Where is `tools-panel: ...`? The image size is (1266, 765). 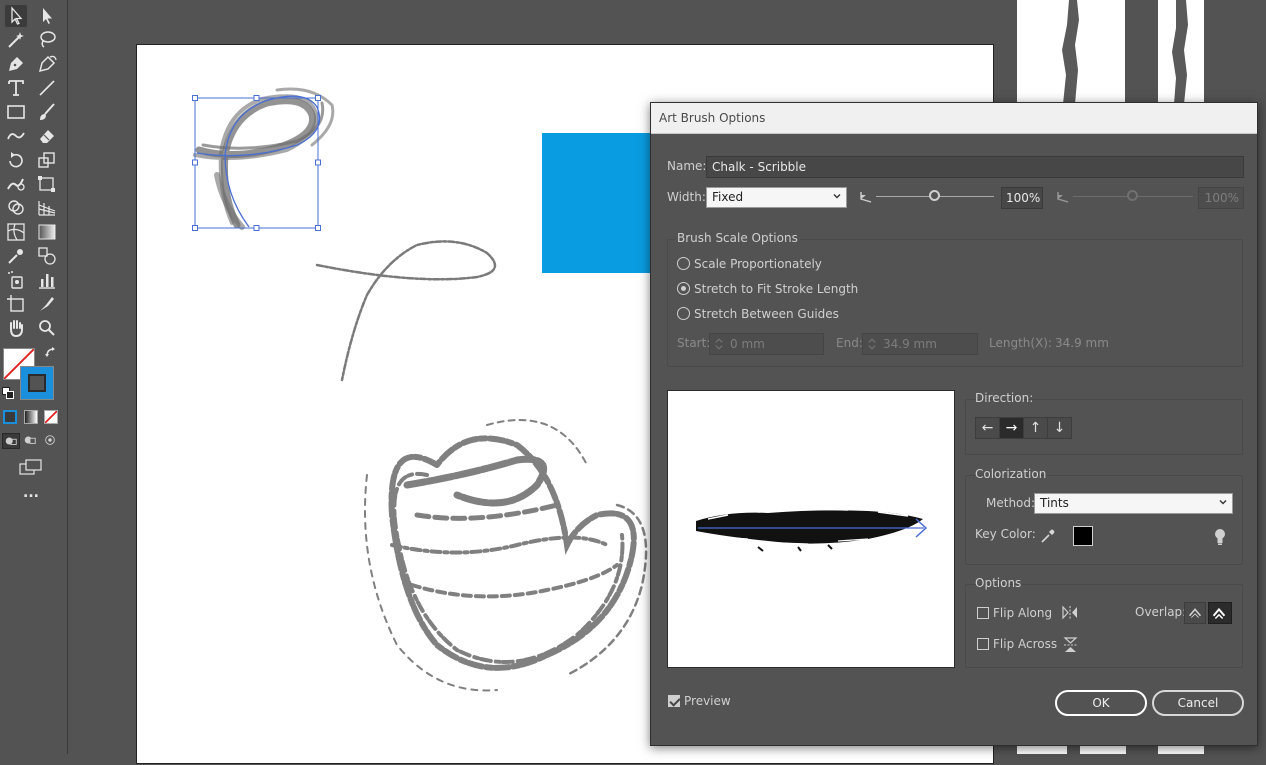 tools-panel: ... is located at coordinates (34, 377).